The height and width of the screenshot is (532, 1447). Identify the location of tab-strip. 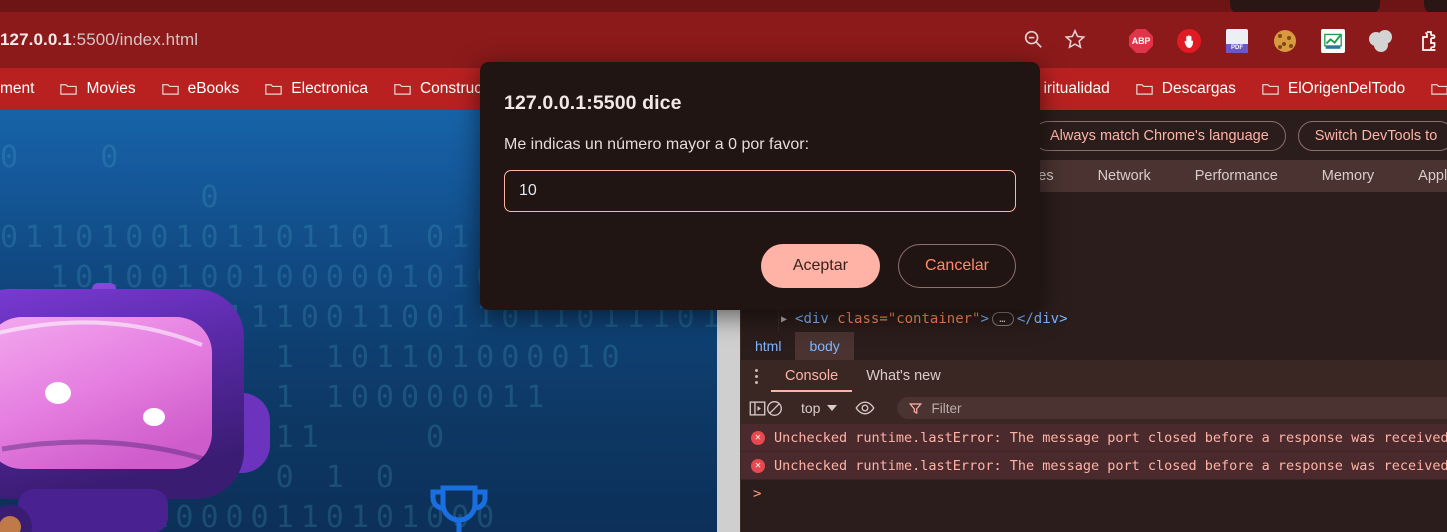
(723, 7).